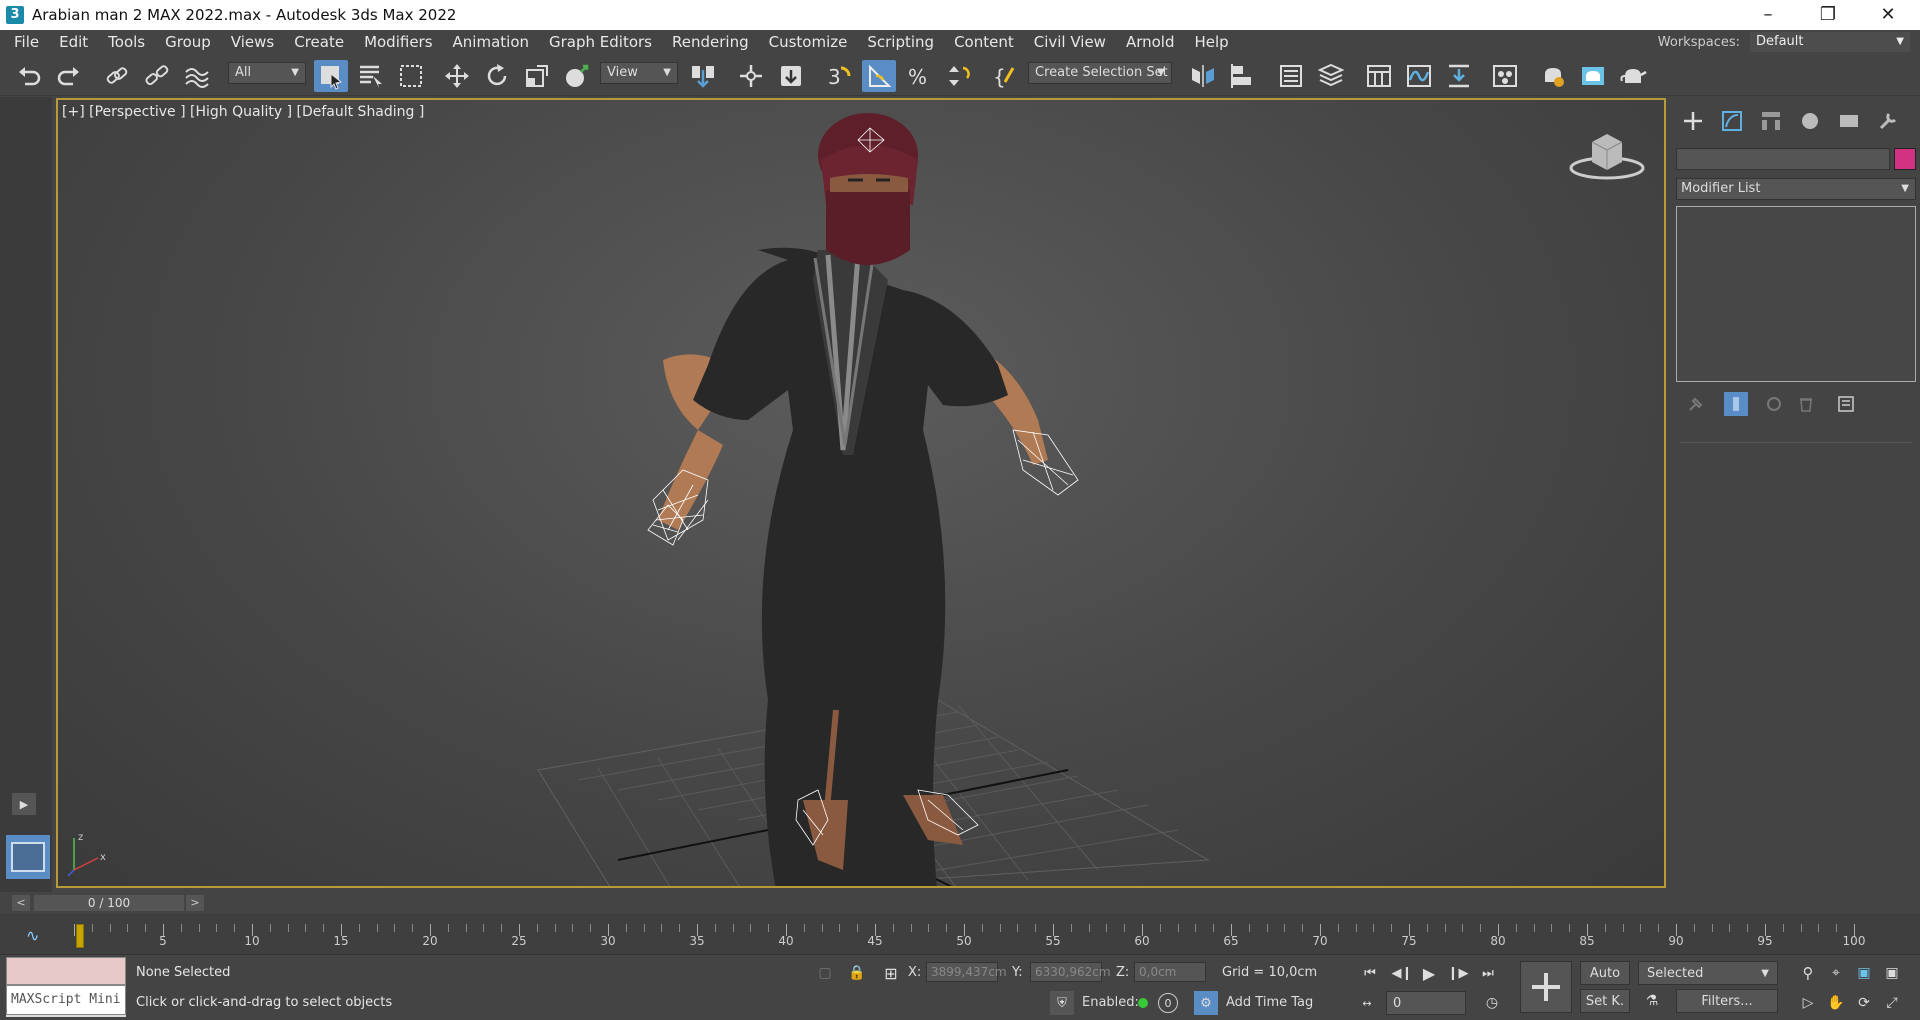 The height and width of the screenshot is (1020, 1920). I want to click on select-manipulate-button, so click(751, 76).